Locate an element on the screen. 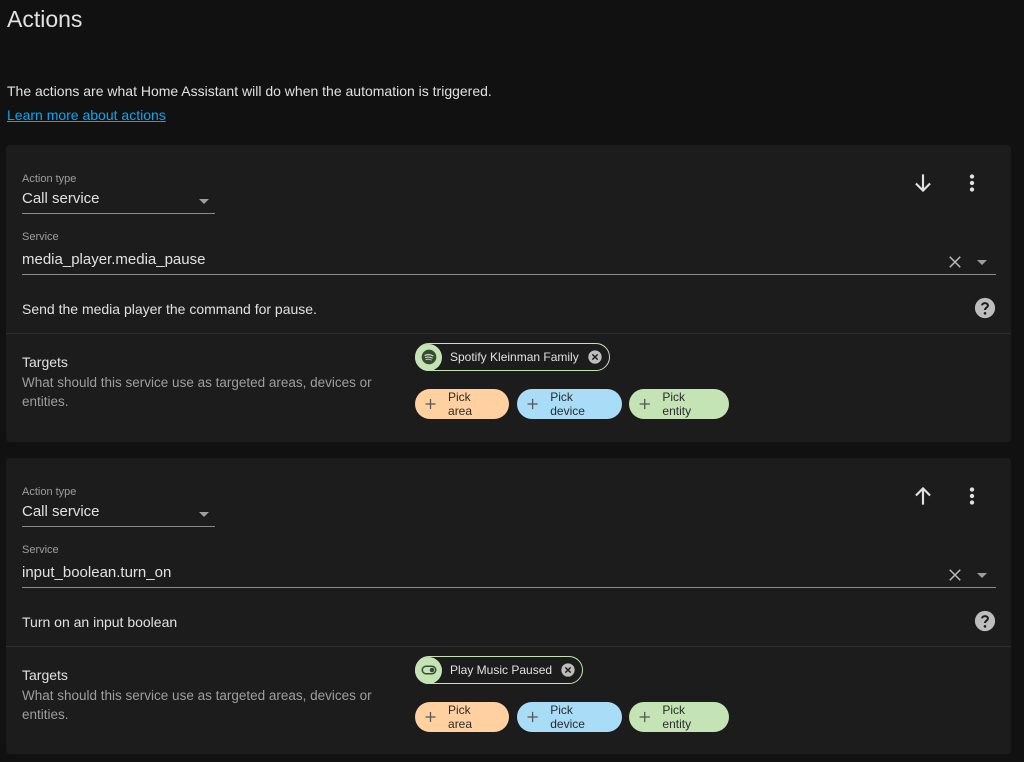 The image size is (1024, 762). selected-target-label: Play Music Paused is located at coordinates (501, 670).